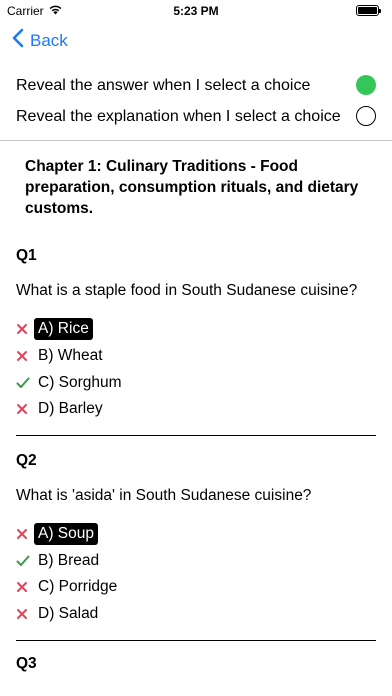 The width and height of the screenshot is (392, 696). Describe the element at coordinates (197, 560) in the screenshot. I see `choice-item: B) Bread` at that location.